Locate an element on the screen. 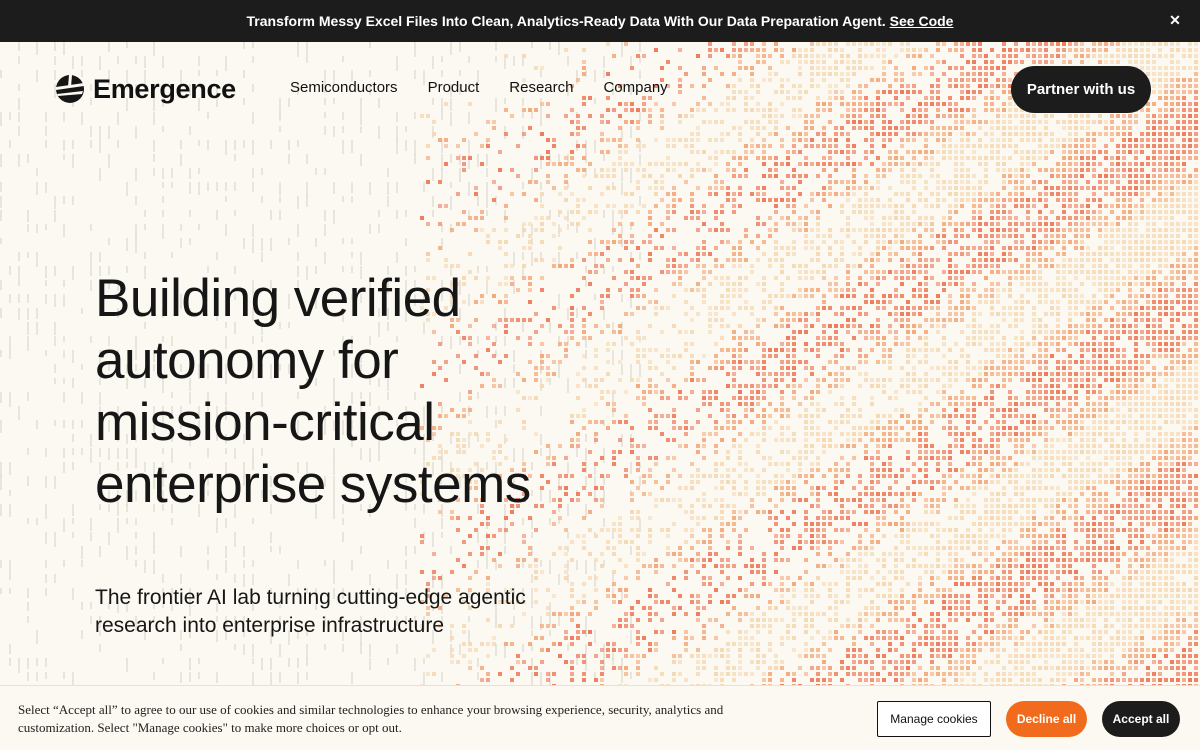 This screenshot has height=750, width=1200. decline-all-button: Decline all is located at coordinates (1046, 719).